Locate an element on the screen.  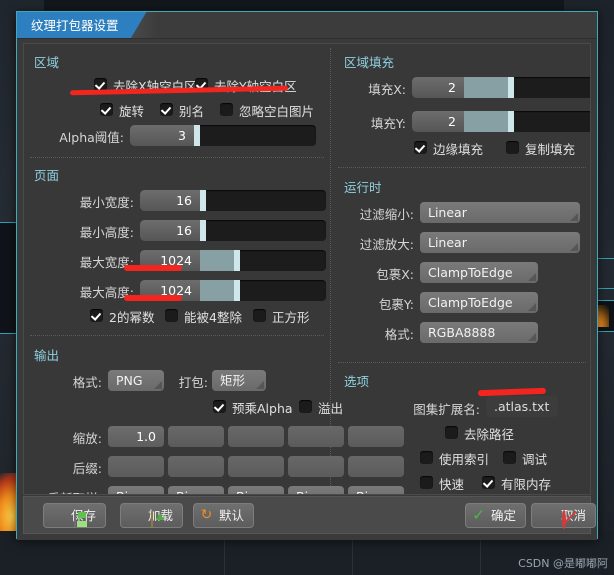
label-limit-memory: 有限内存 is located at coordinates (526, 484).